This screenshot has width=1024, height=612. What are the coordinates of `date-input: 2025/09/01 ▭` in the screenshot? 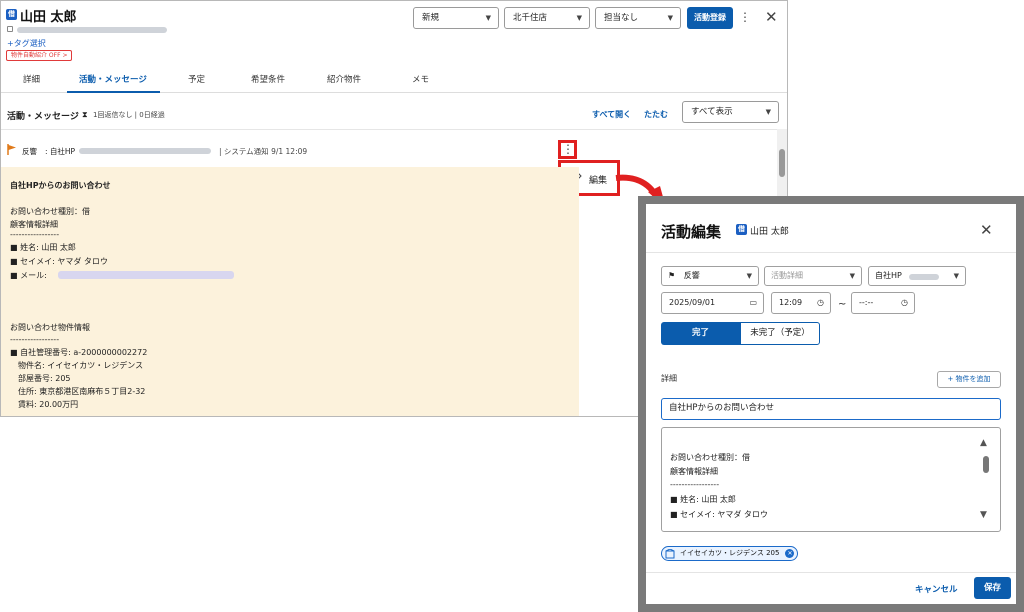 It's located at (712, 303).